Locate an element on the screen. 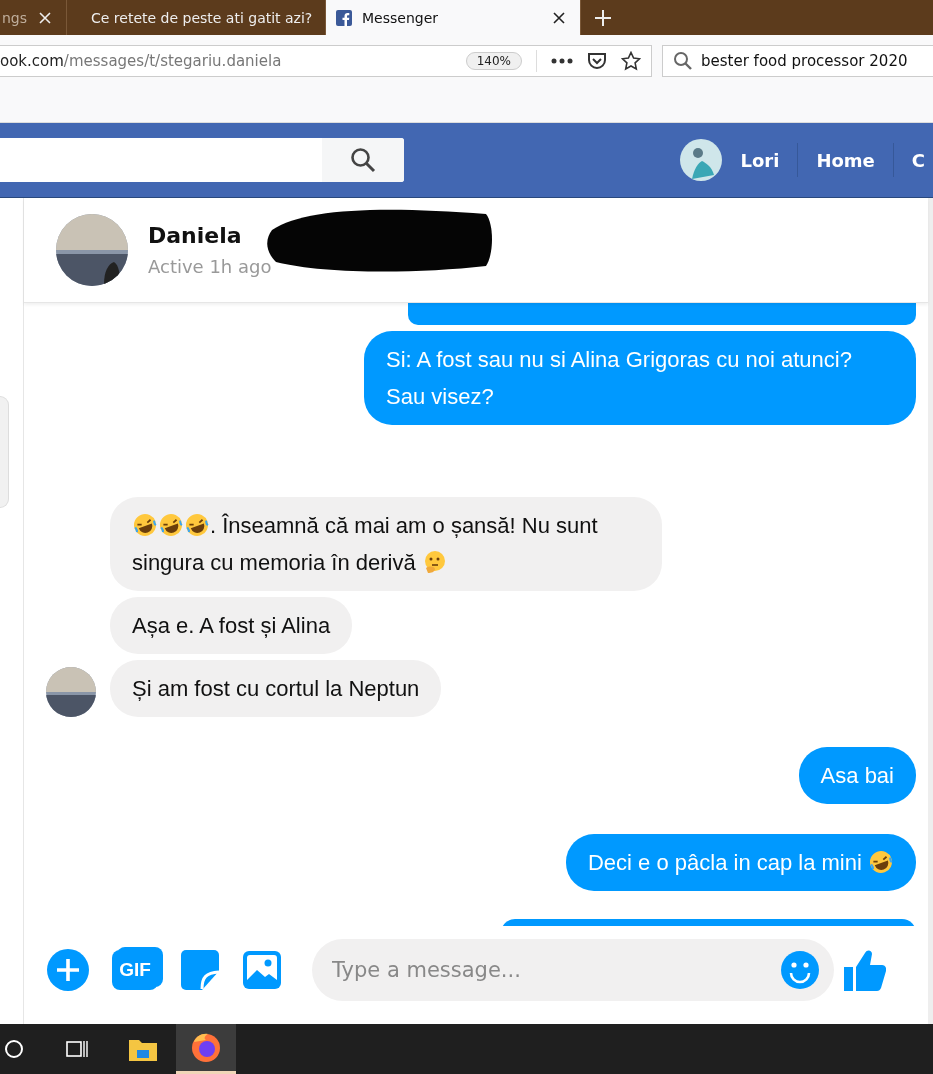  message-bubble: Asa bai is located at coordinates (857, 775).